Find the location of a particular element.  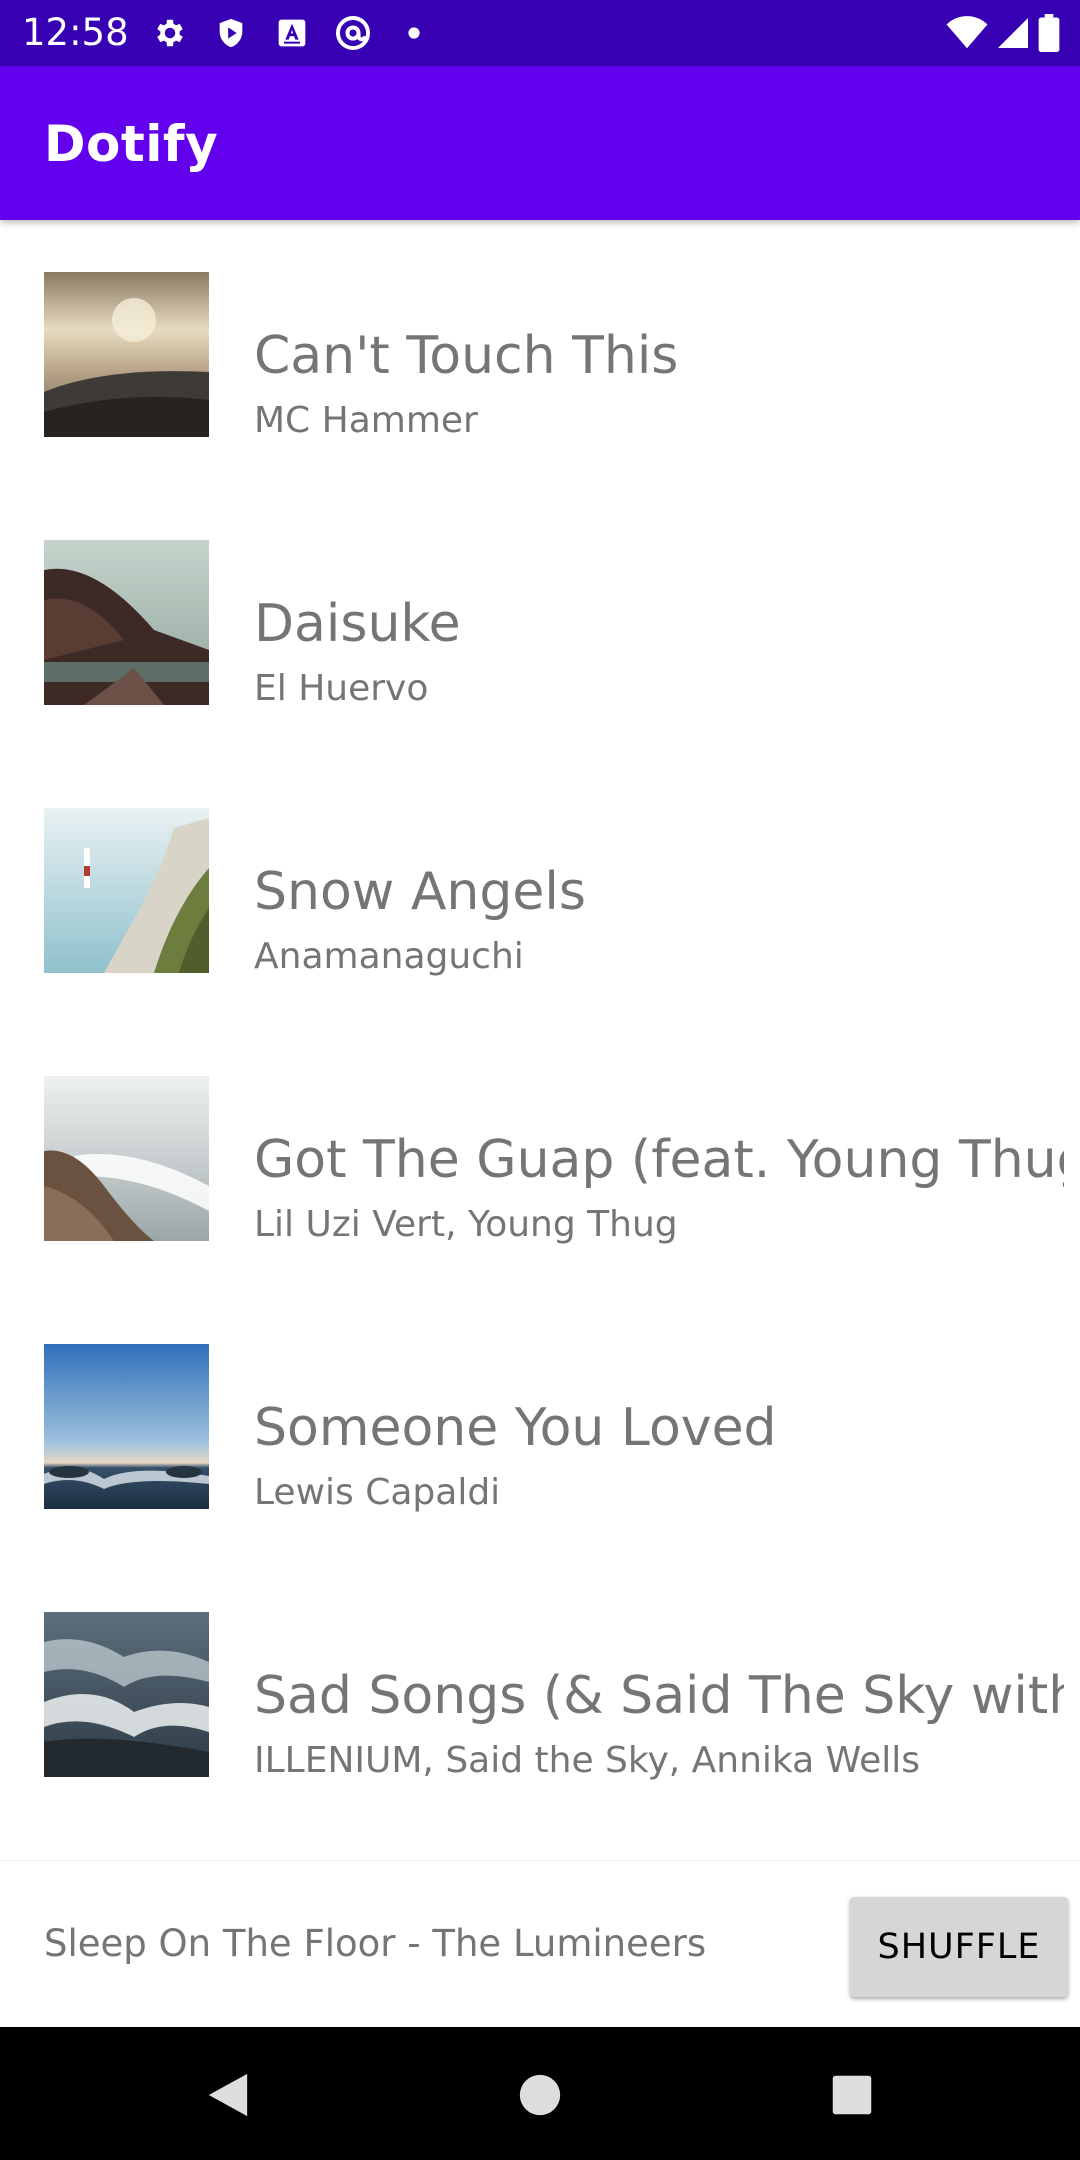

status-time: 12:58 is located at coordinates (75, 32).